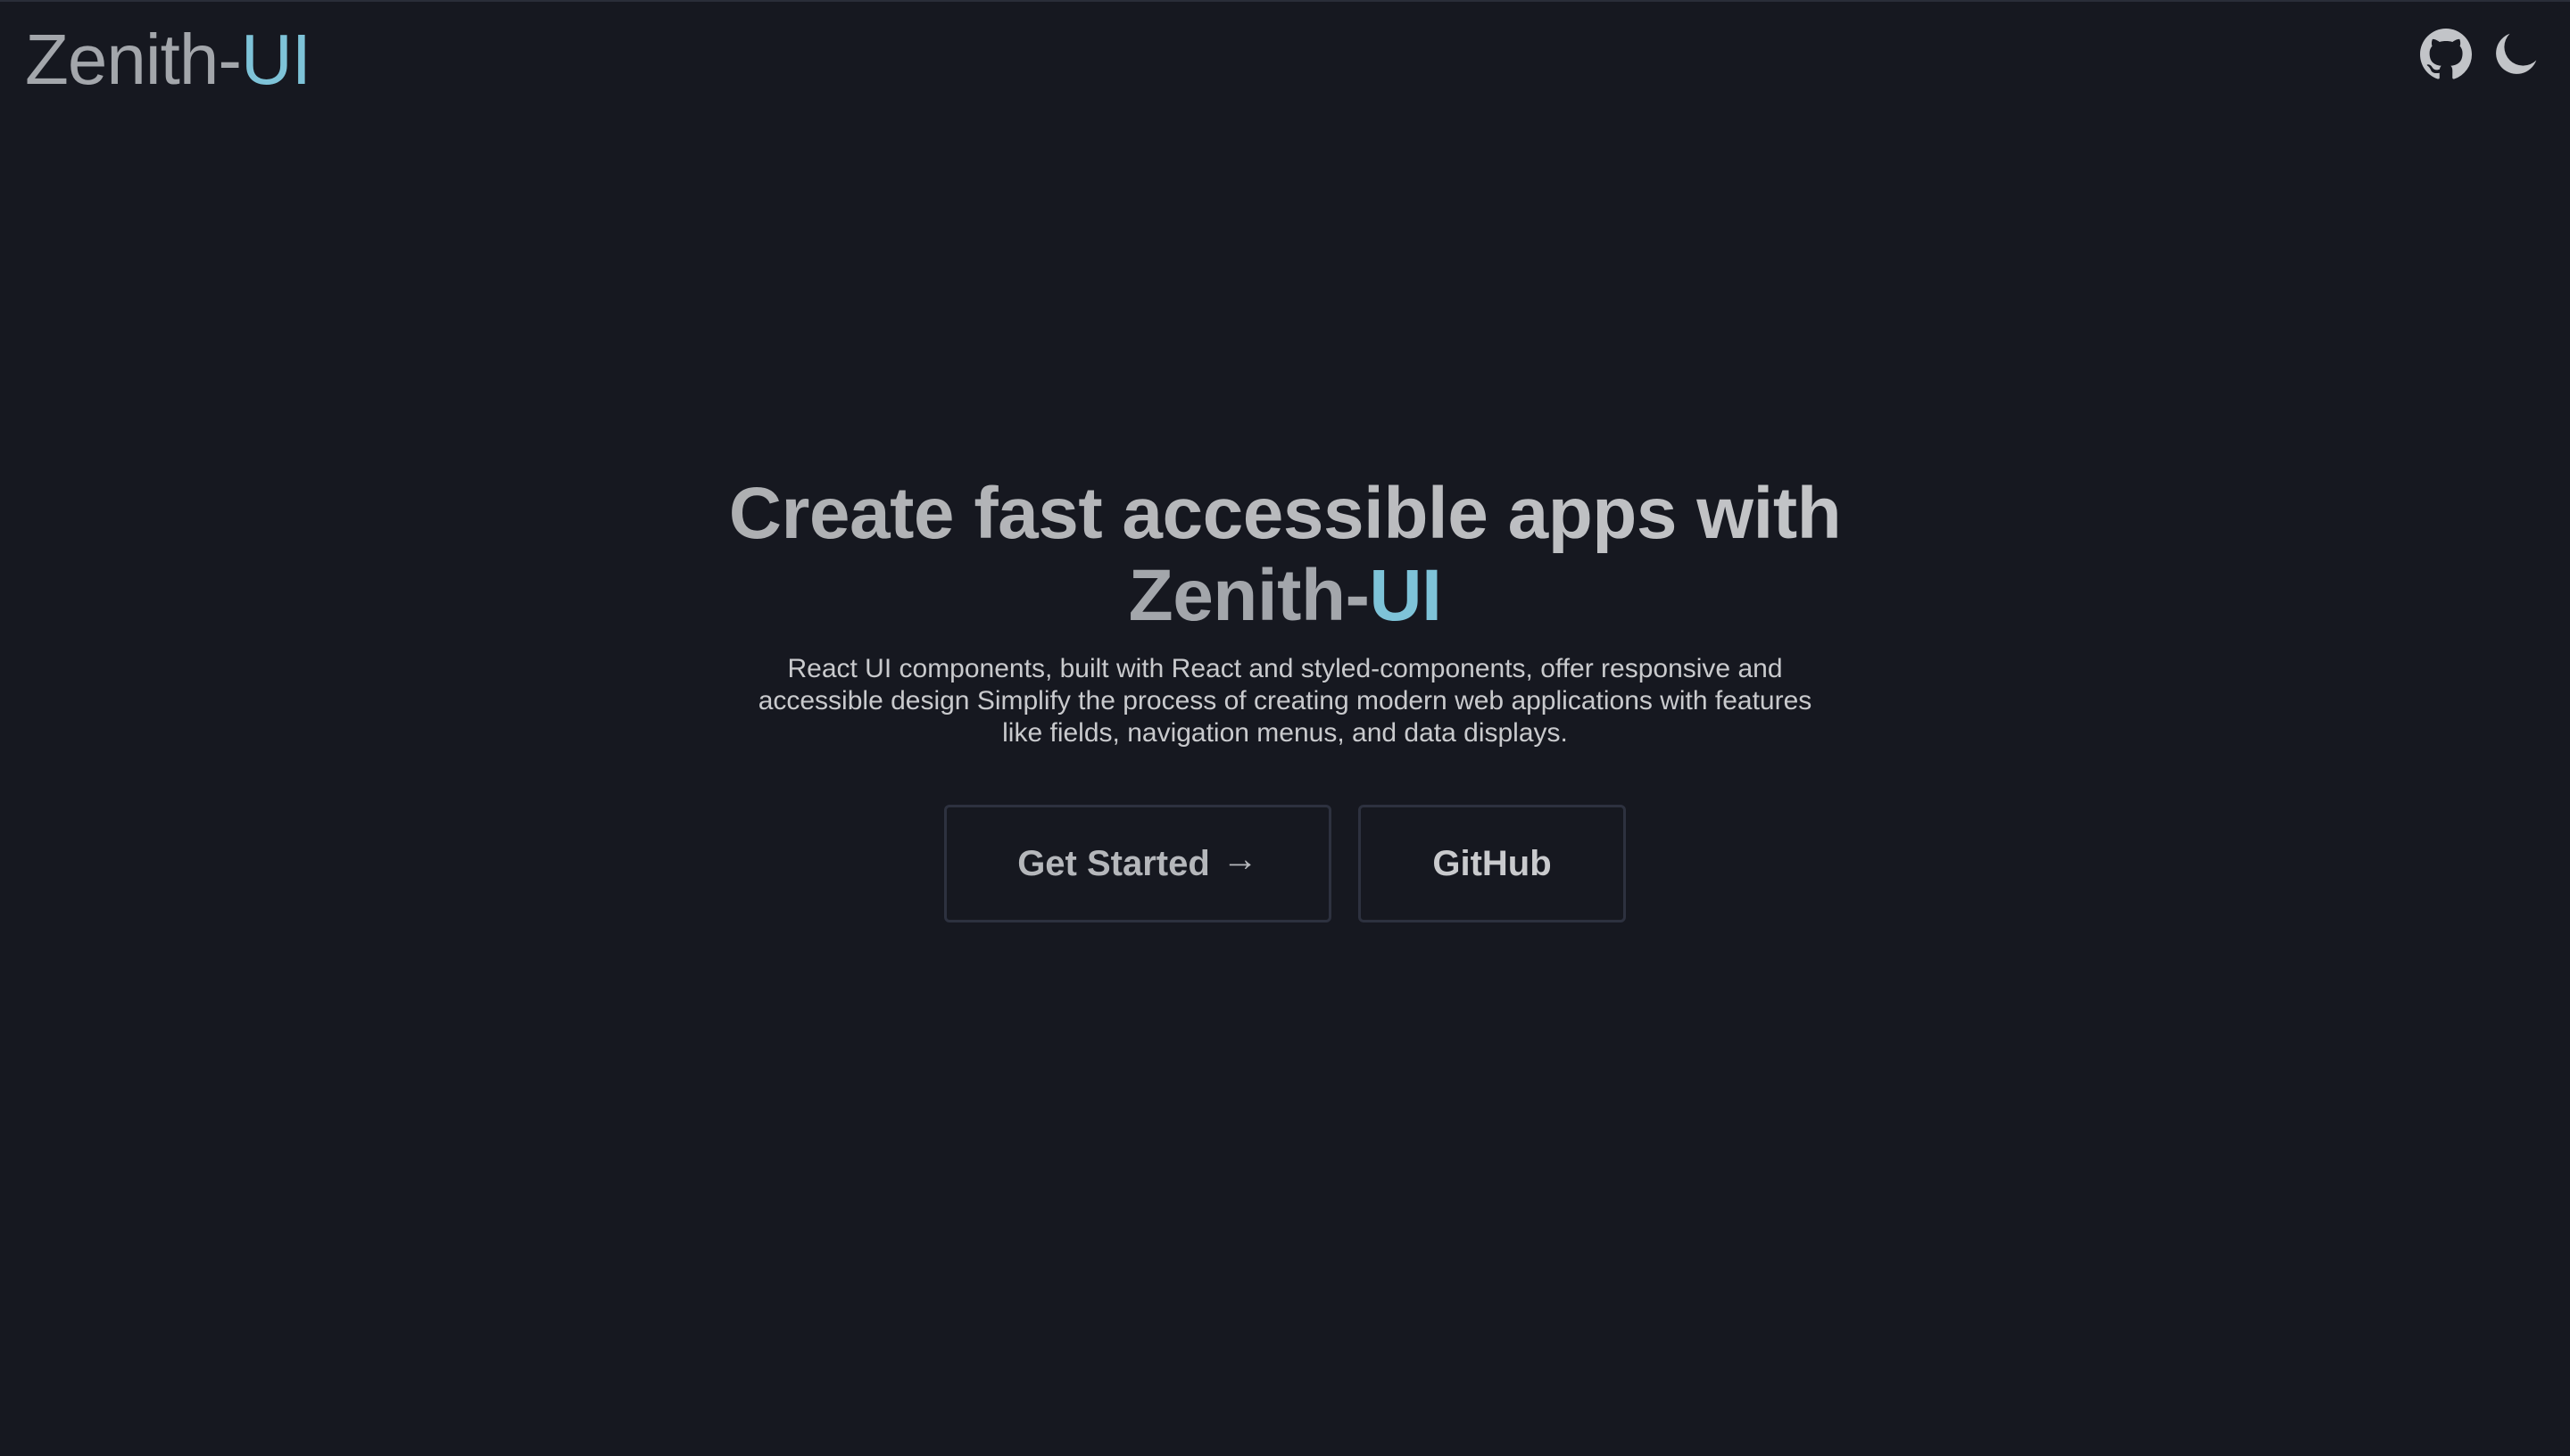  What do you see at coordinates (2481, 54) in the screenshot?
I see `nav-icons` at bounding box center [2481, 54].